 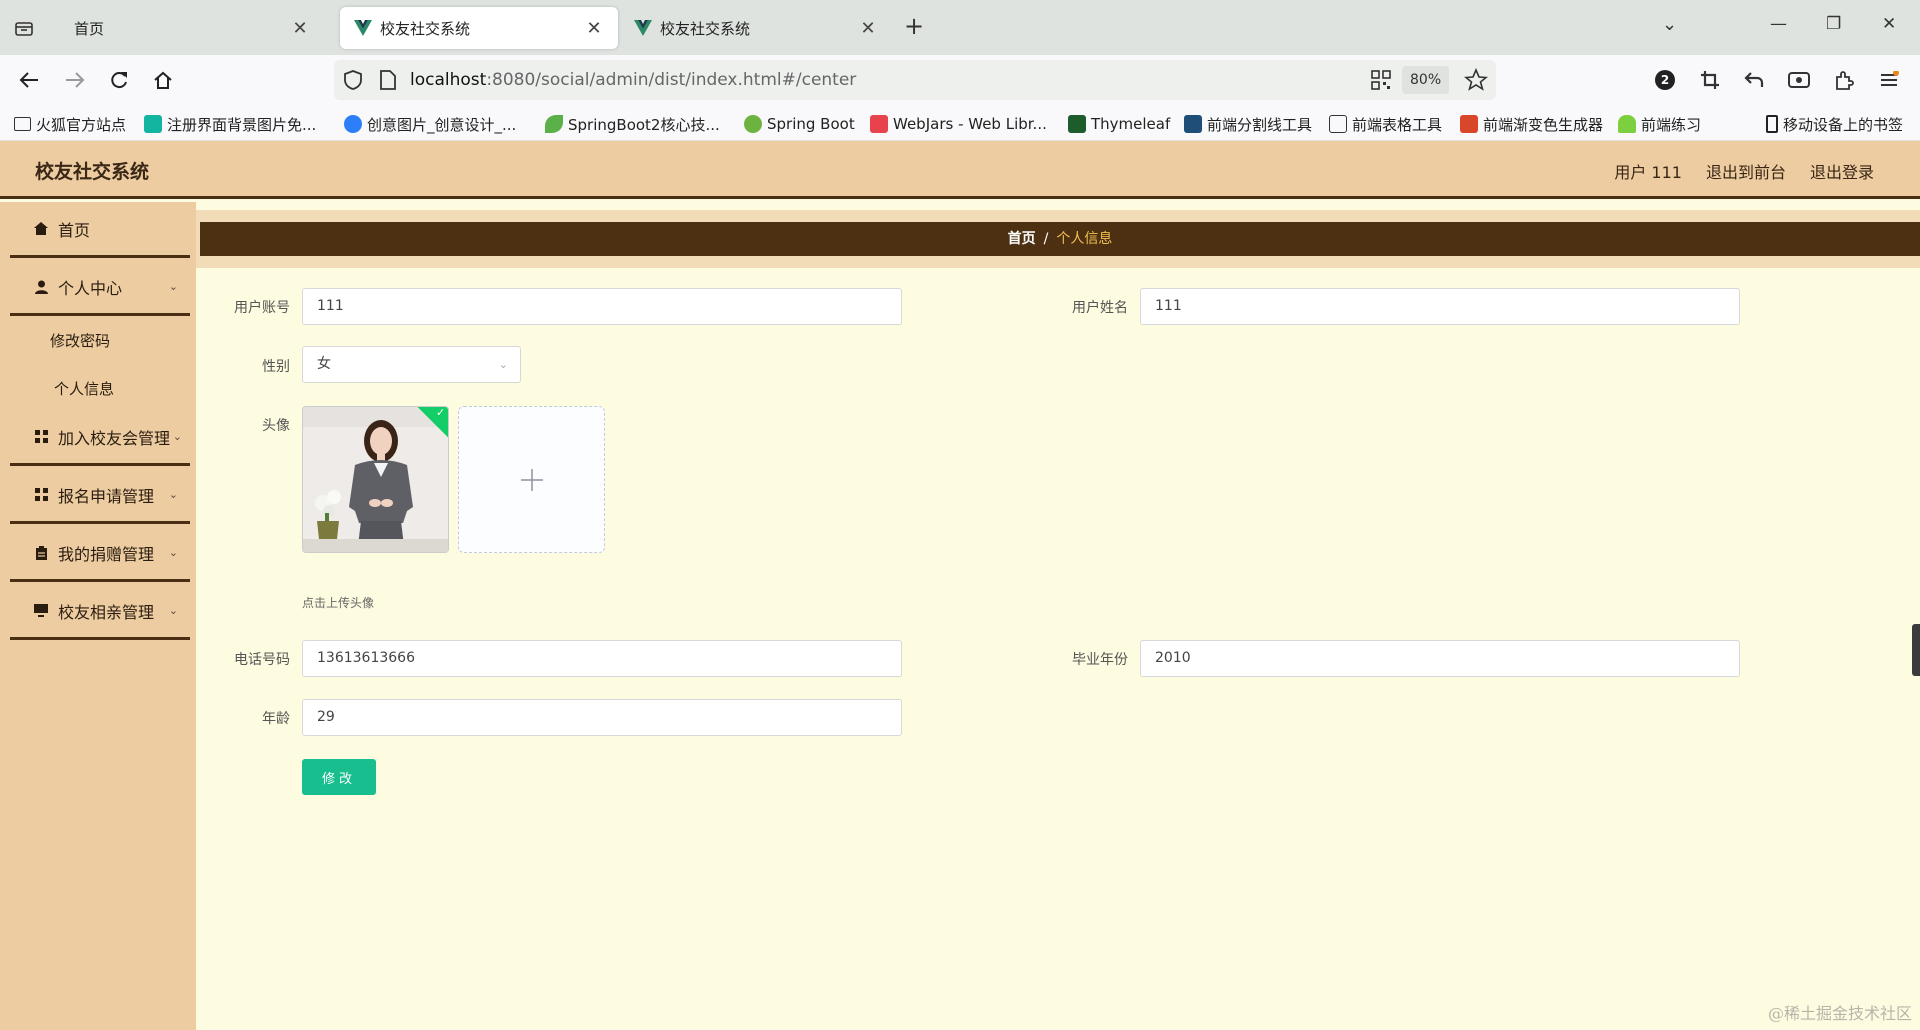 I want to click on bookmark-item: 前端渐变色生成器, so click(x=1531, y=124).